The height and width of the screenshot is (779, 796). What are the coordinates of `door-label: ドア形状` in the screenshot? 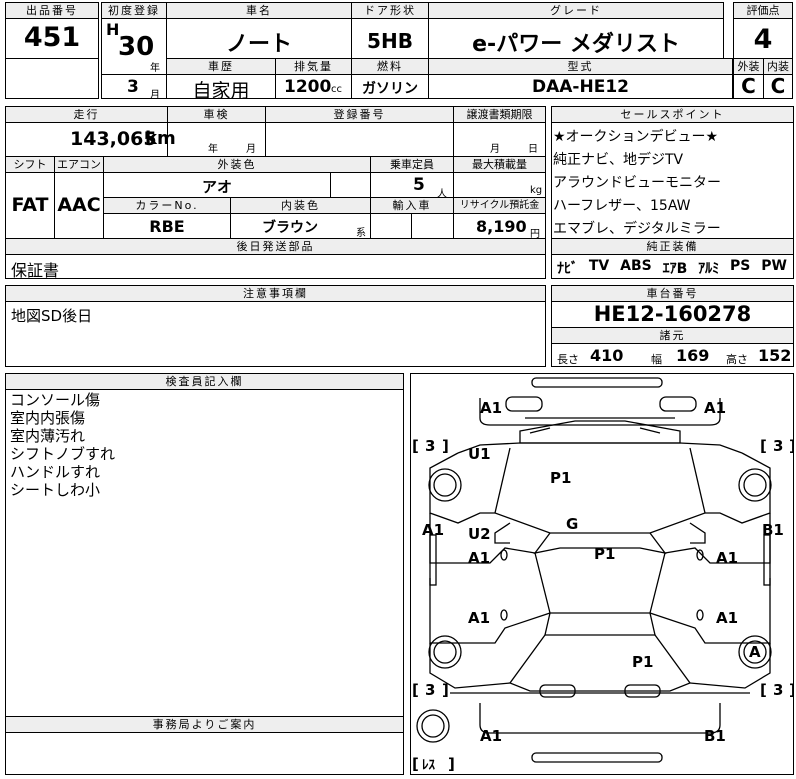 It's located at (390, 10).